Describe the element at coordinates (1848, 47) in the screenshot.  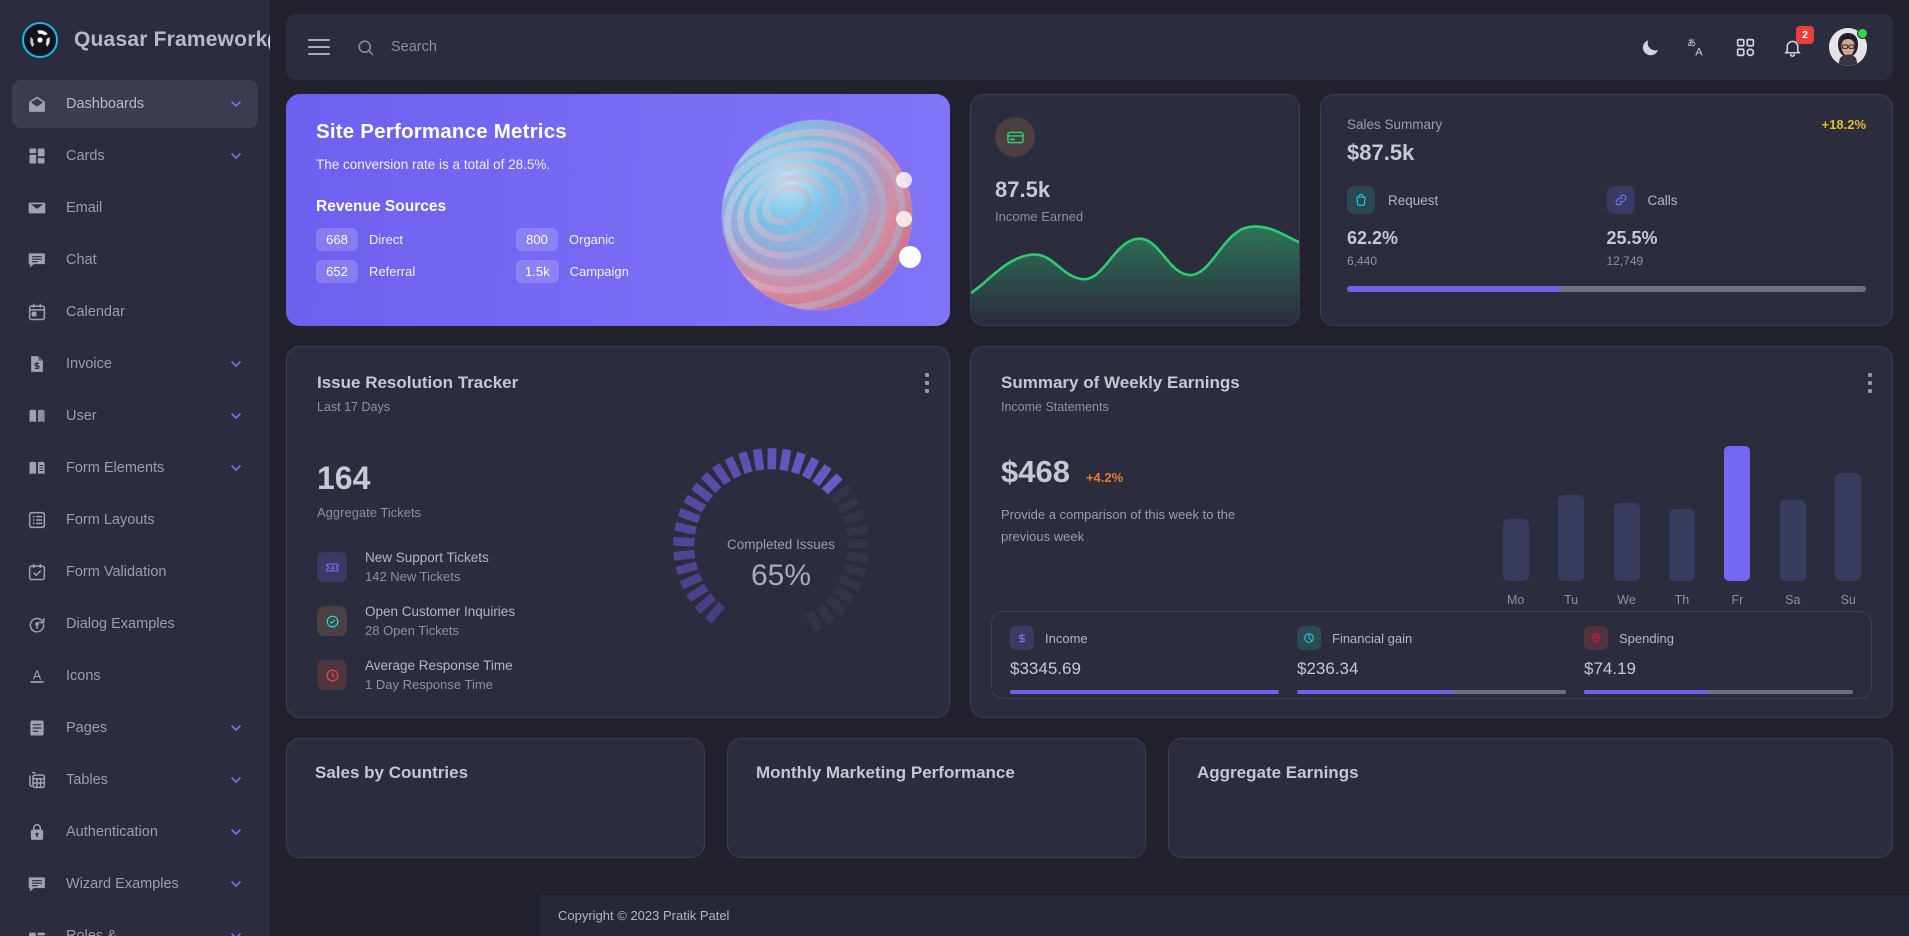
I see `avatar` at that location.